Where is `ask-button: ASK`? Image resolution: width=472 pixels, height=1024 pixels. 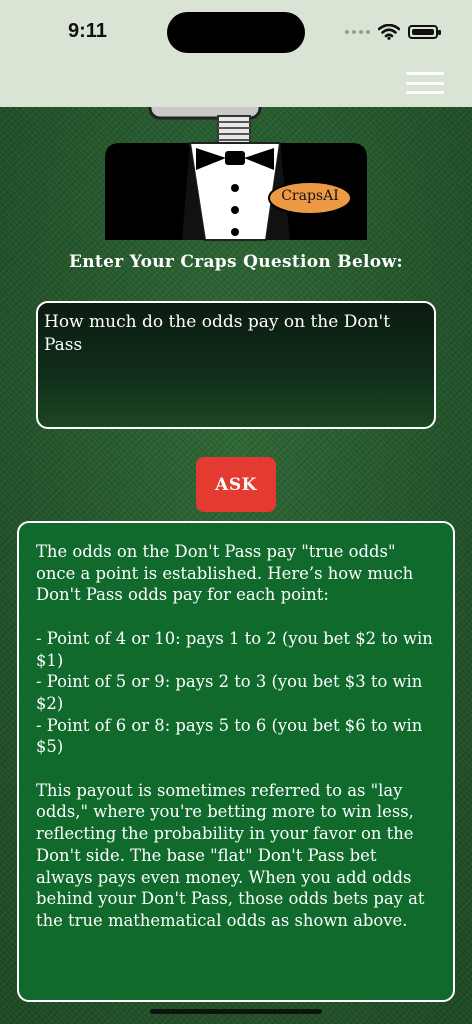
ask-button: ASK is located at coordinates (236, 484).